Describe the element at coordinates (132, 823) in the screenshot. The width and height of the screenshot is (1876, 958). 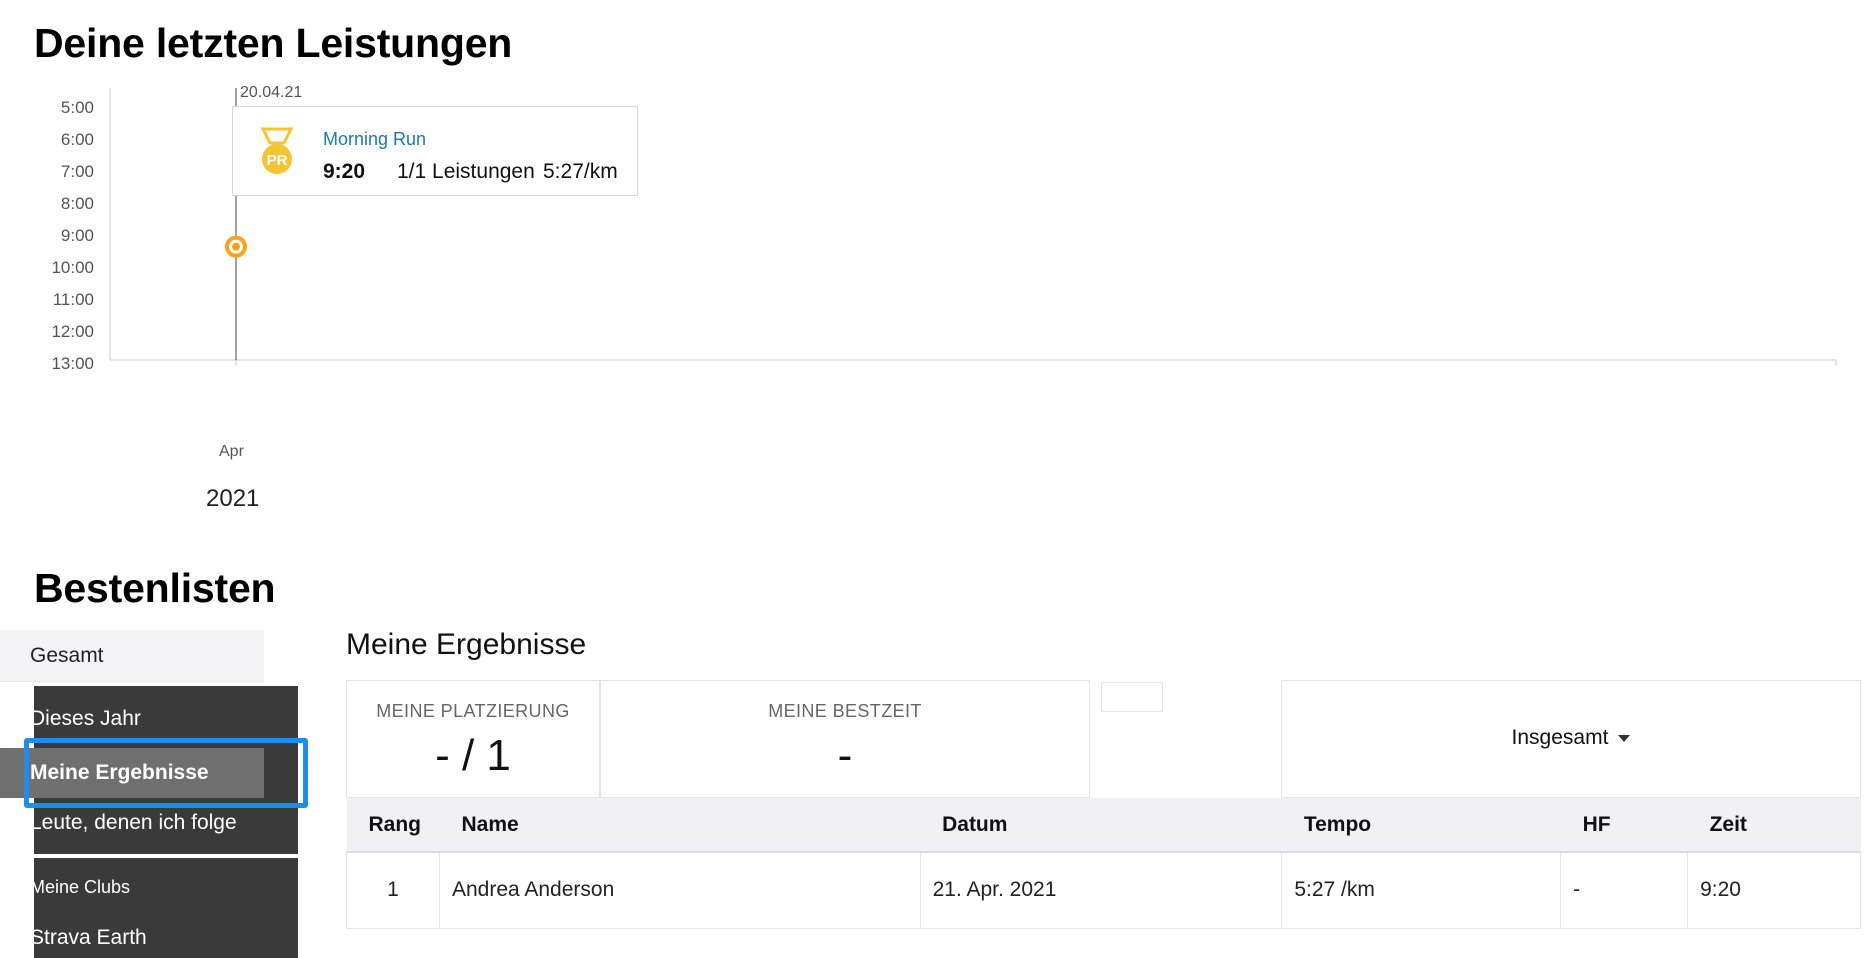
I see `sidebar-item-leute: Leute, denen ich folge` at that location.